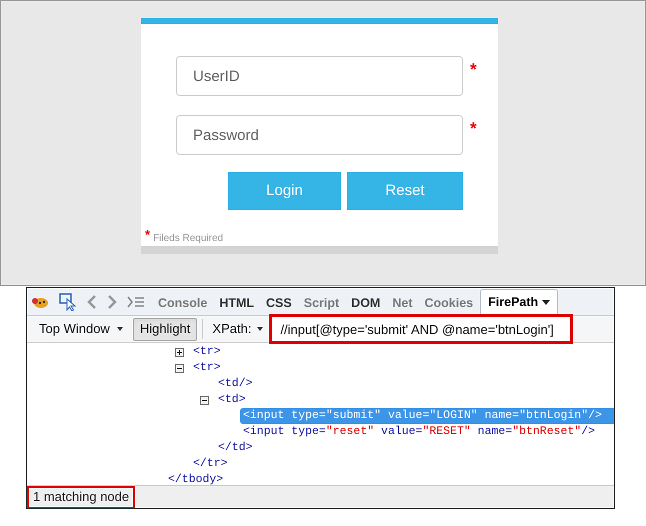 Image resolution: width=646 pixels, height=526 pixels. Describe the element at coordinates (319, 76) in the screenshot. I see `input-field: UserID` at that location.